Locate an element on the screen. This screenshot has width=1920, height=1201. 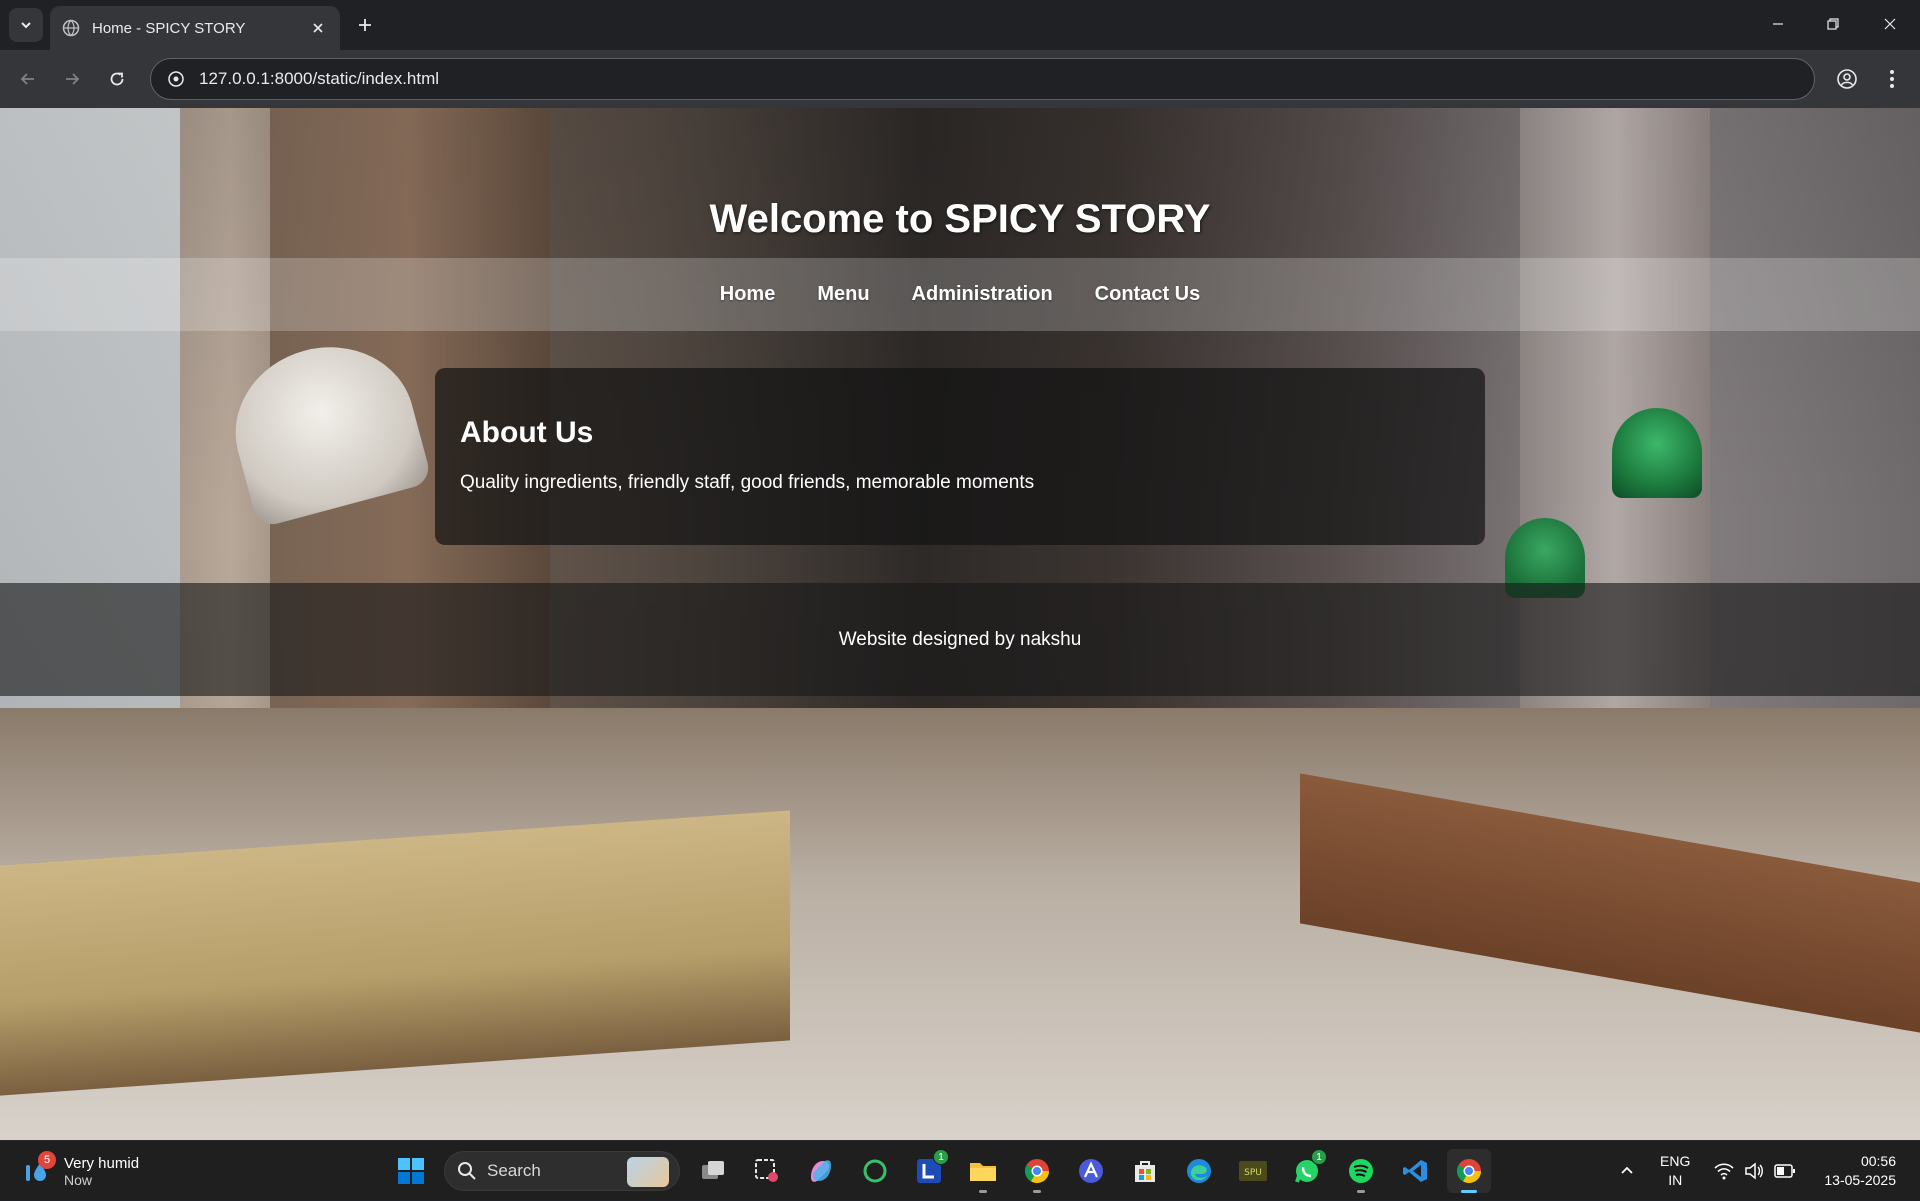
footer-credit: Website designed by nakshu is located at coordinates (960, 639).